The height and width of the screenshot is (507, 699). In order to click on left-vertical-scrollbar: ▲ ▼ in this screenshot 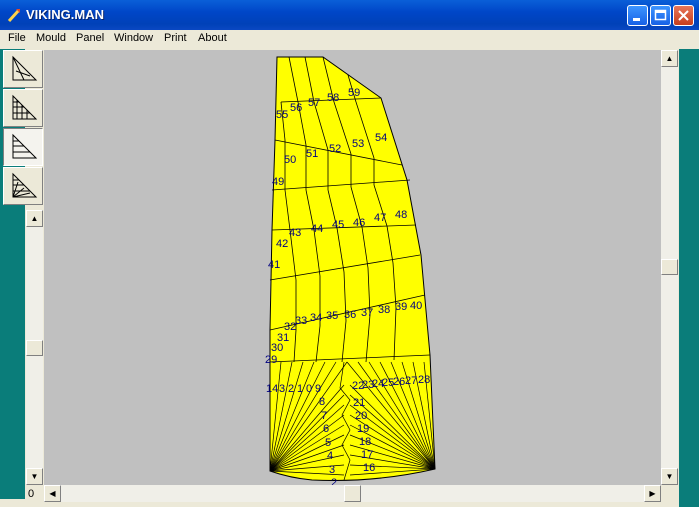, I will do `click(34, 347)`.